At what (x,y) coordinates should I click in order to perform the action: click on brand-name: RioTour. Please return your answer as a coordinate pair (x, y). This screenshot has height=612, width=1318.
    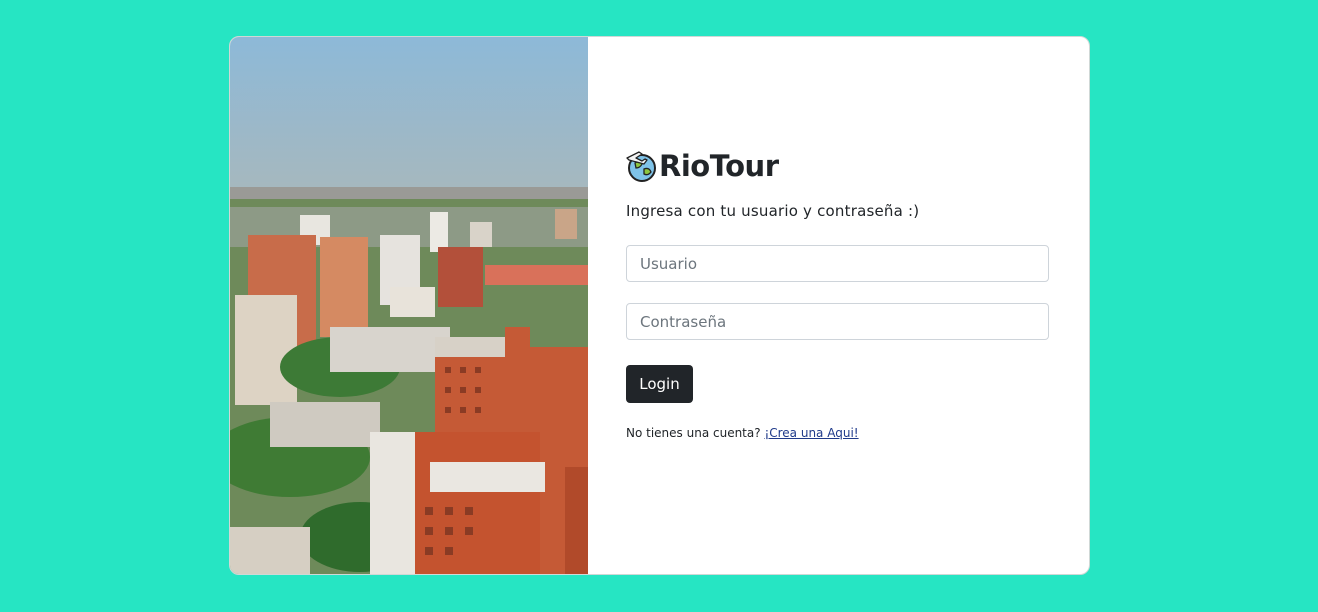
    Looking at the image, I should click on (719, 166).